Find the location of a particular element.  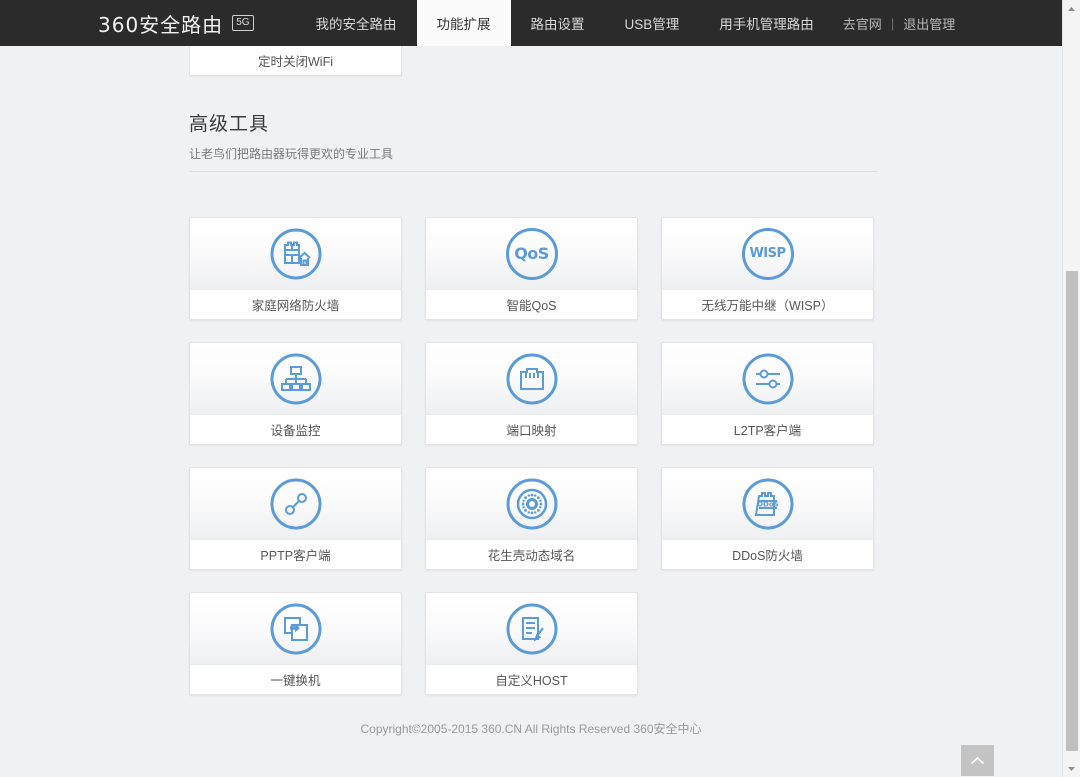

tool-card-l2tp-client: L2TP客户端 is located at coordinates (767, 393).